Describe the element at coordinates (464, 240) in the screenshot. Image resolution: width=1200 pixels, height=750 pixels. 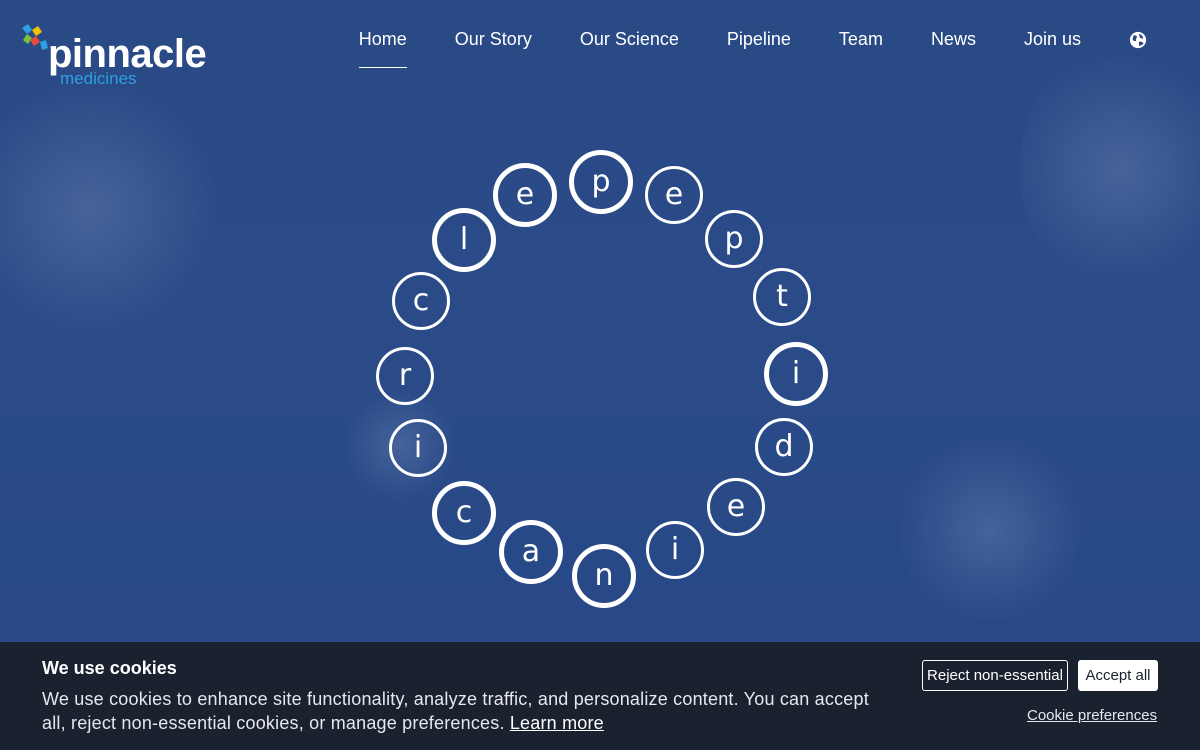
I see `letter-bubble: l` at that location.